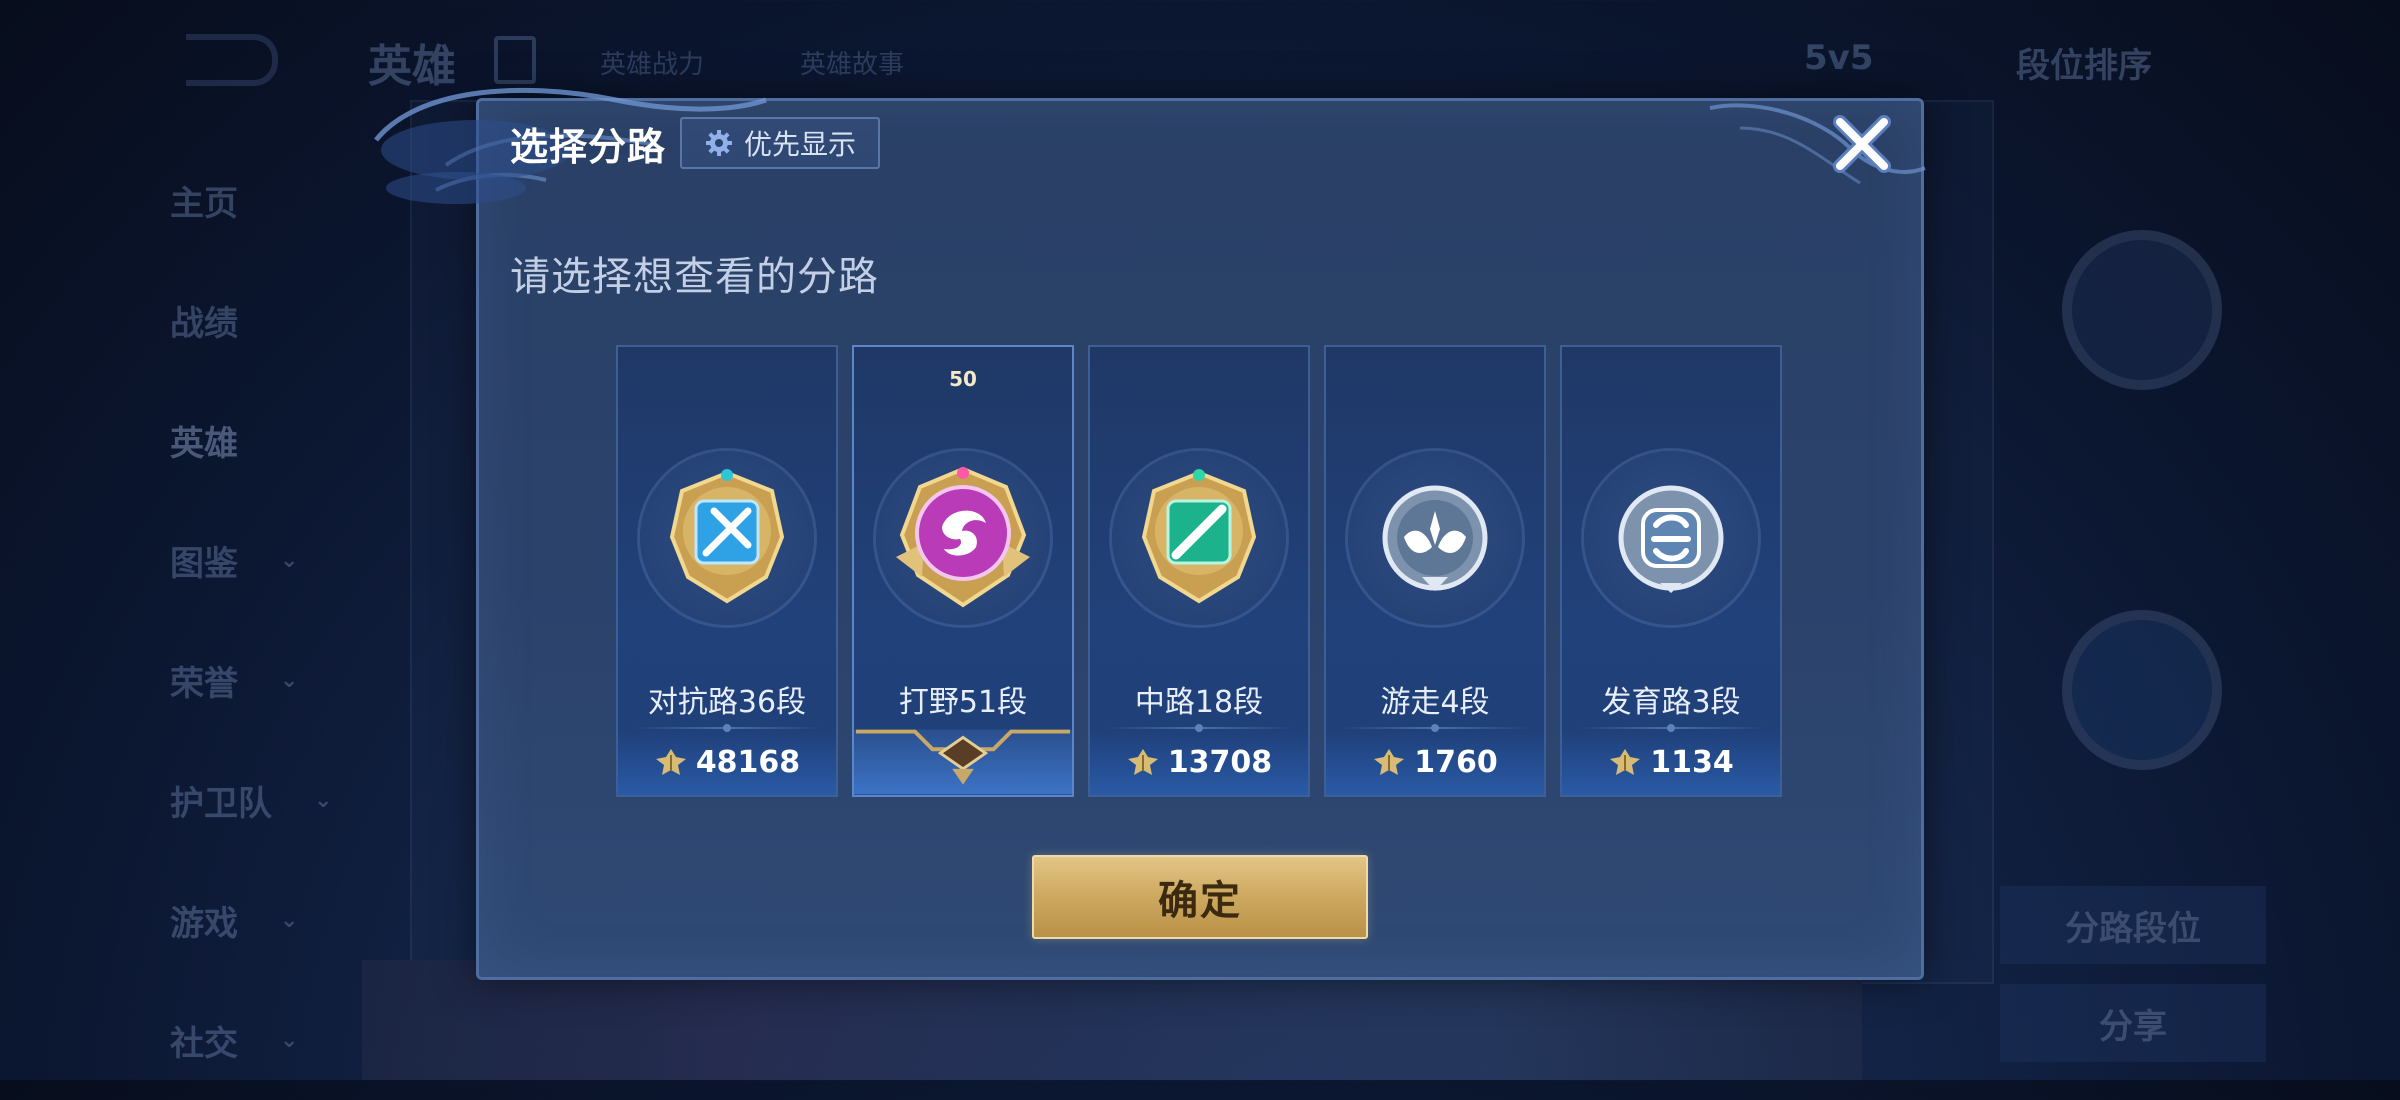 The height and width of the screenshot is (1100, 2400). What do you see at coordinates (1817, 144) in the screenshot?
I see `cloud-ornament-icon` at bounding box center [1817, 144].